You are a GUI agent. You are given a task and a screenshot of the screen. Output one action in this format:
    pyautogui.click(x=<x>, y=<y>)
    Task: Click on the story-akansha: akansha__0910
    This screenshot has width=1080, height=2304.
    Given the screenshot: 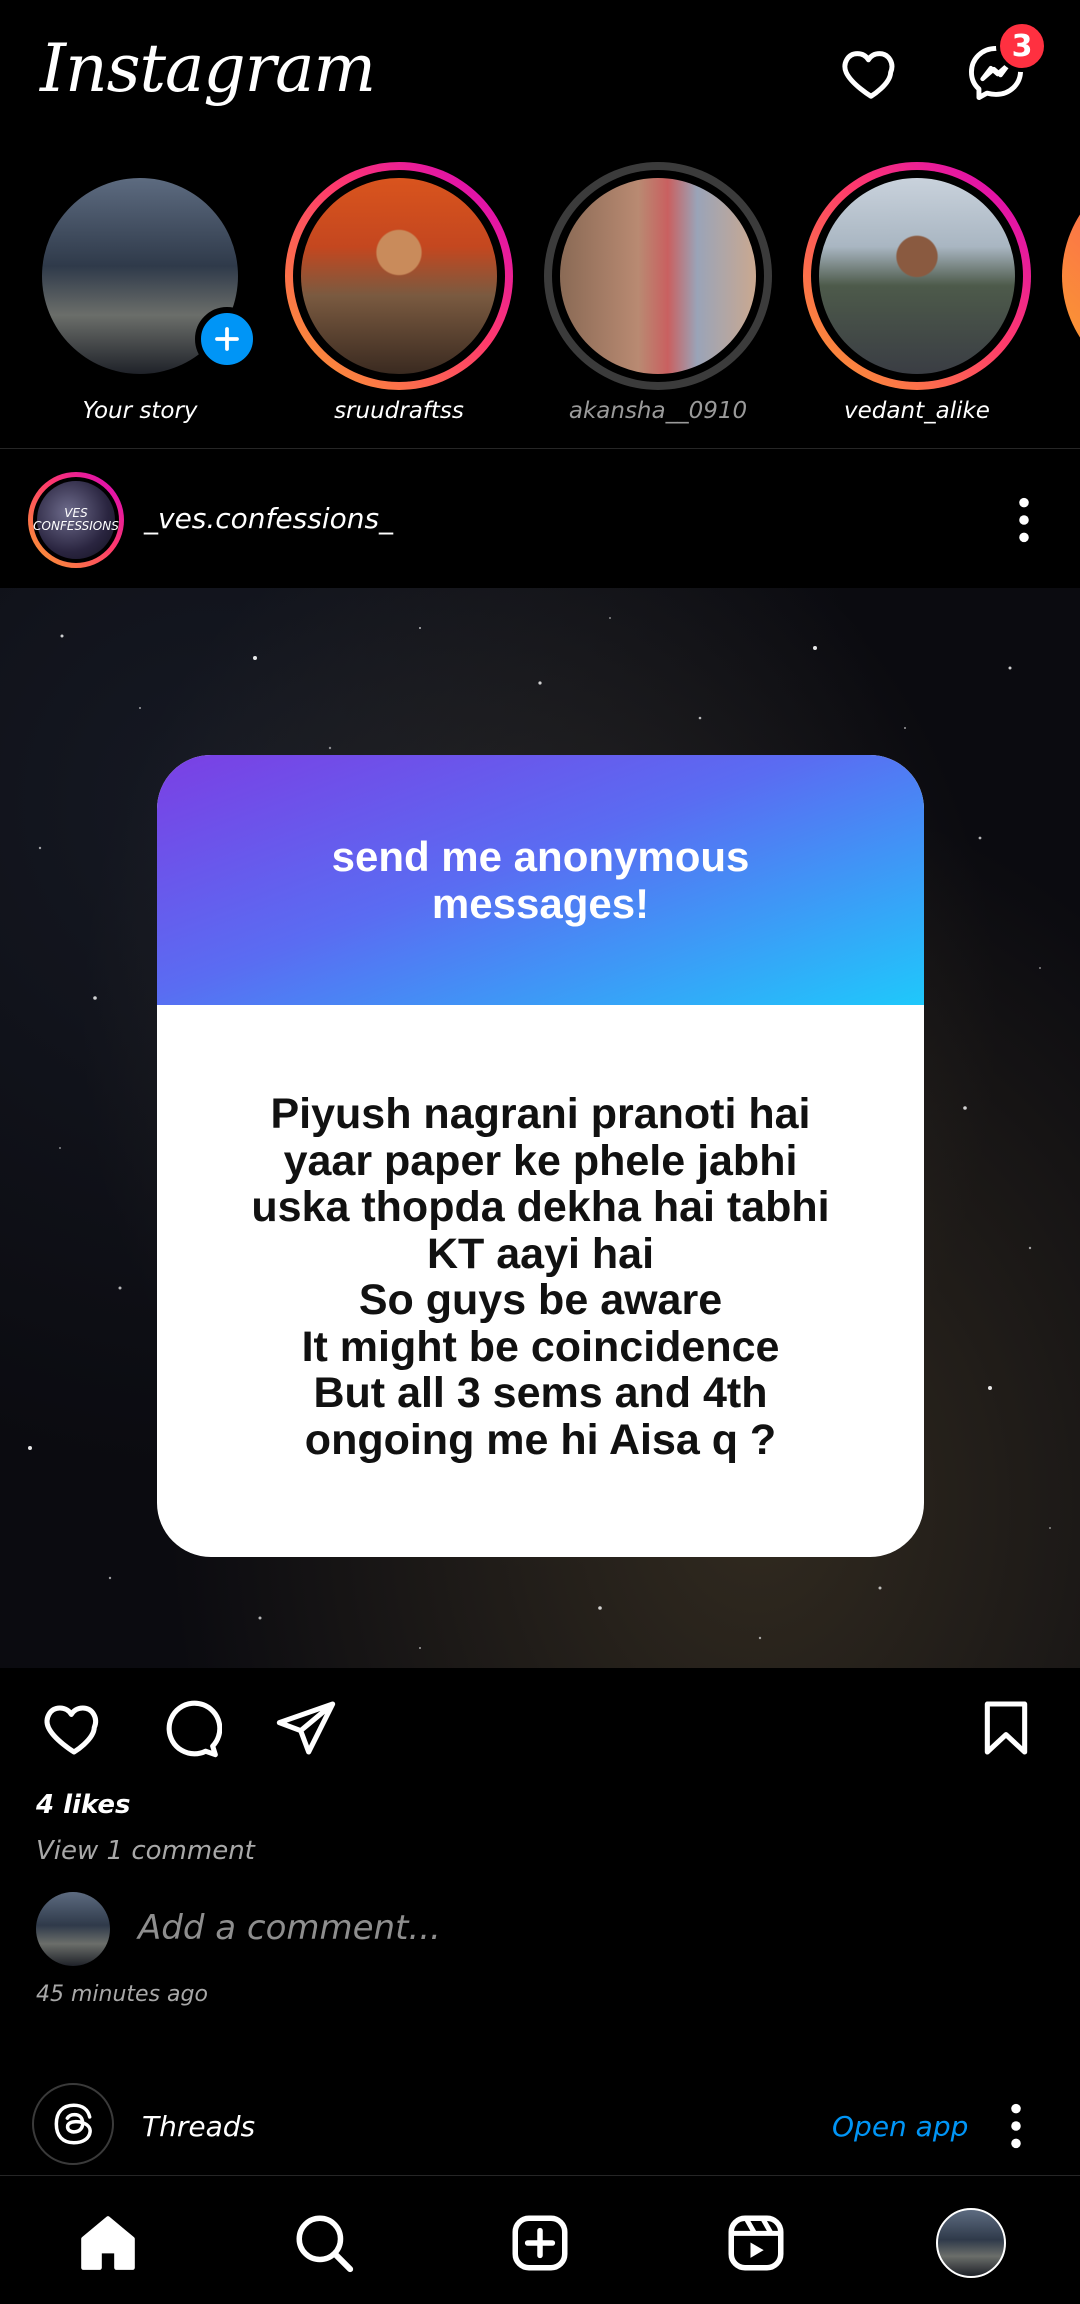 What is the action you would take?
    pyautogui.click(x=658, y=297)
    